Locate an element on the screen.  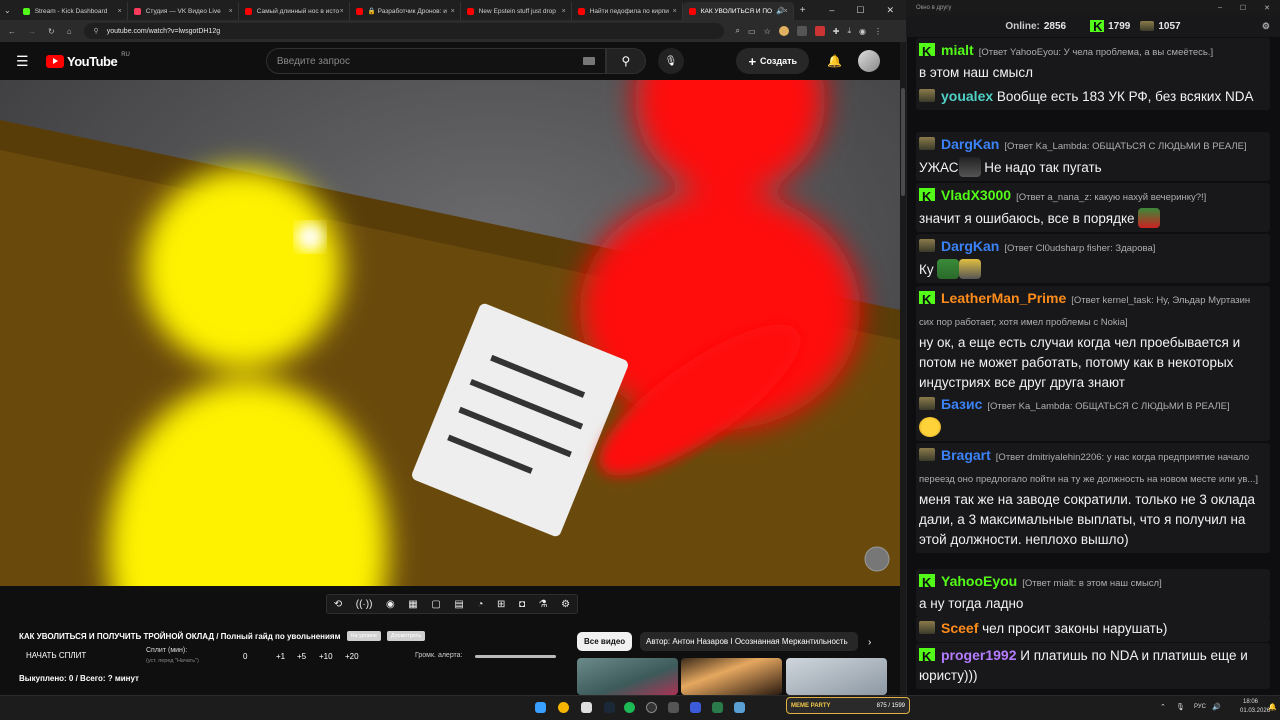
notifications-icon: 🔔 is located at coordinates (834, 61).